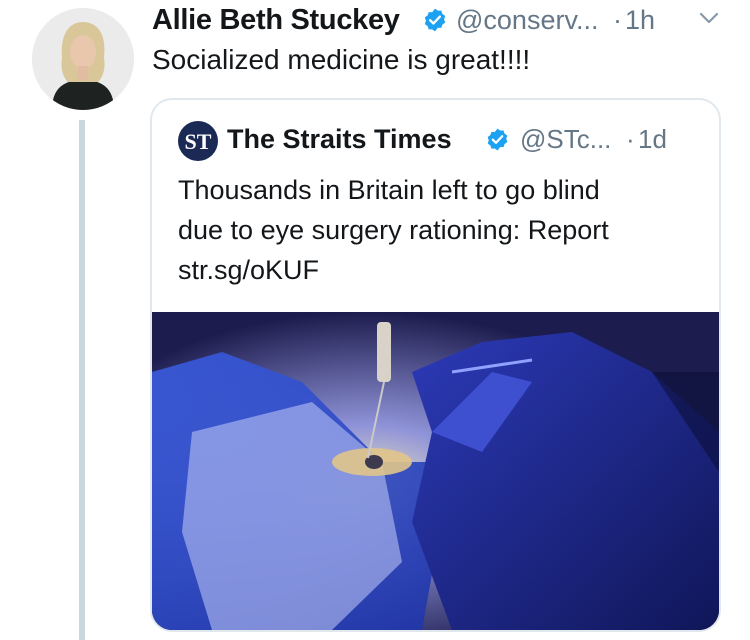 This screenshot has height=640, width=750. What do you see at coordinates (438, 270) in the screenshot?
I see `quoted-link: str.sg/oKUF` at bounding box center [438, 270].